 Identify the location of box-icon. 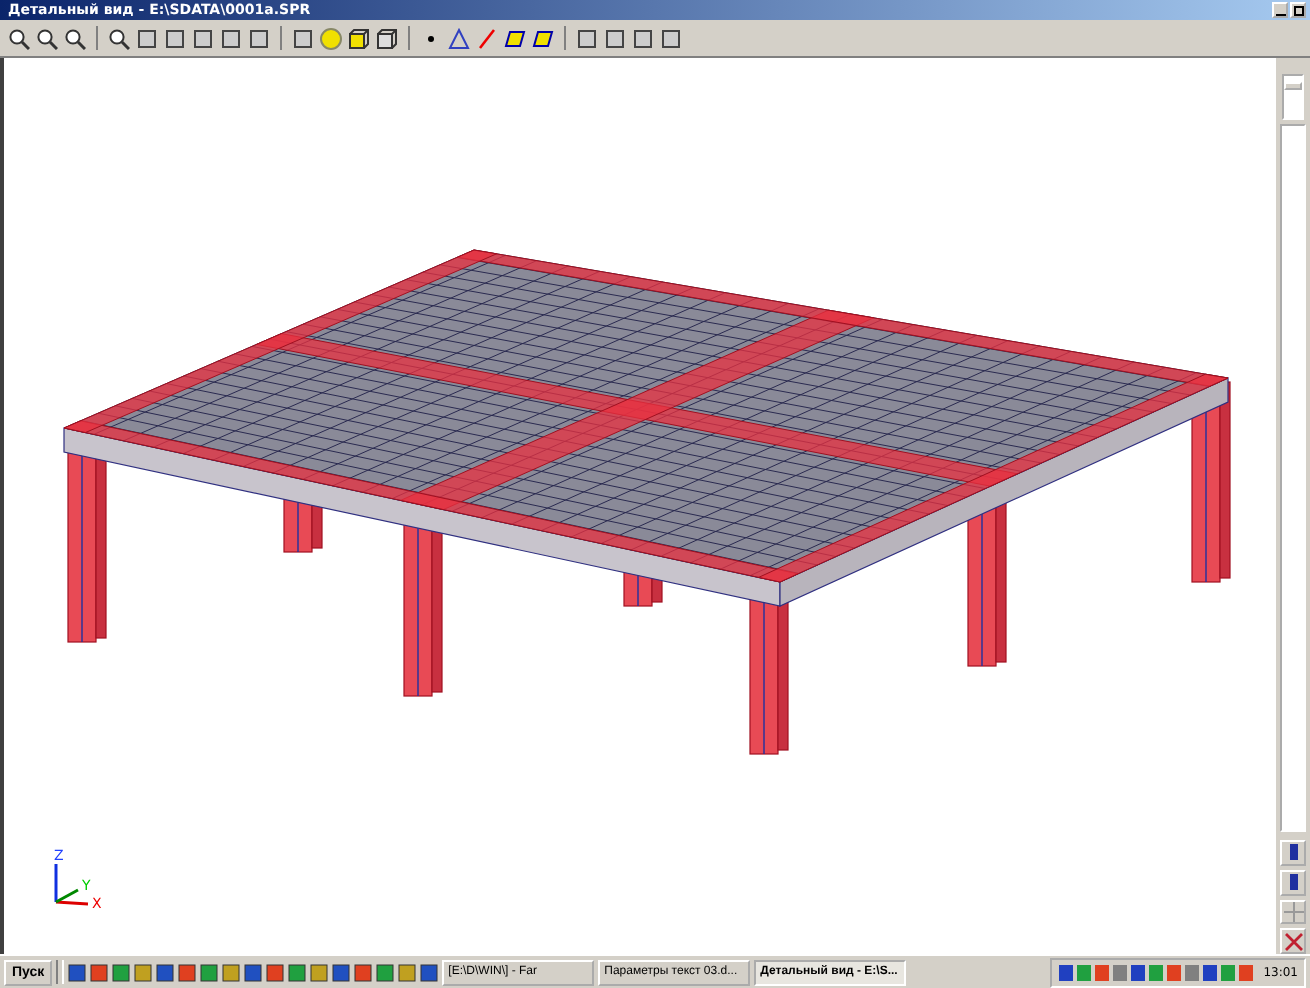
(387, 38).